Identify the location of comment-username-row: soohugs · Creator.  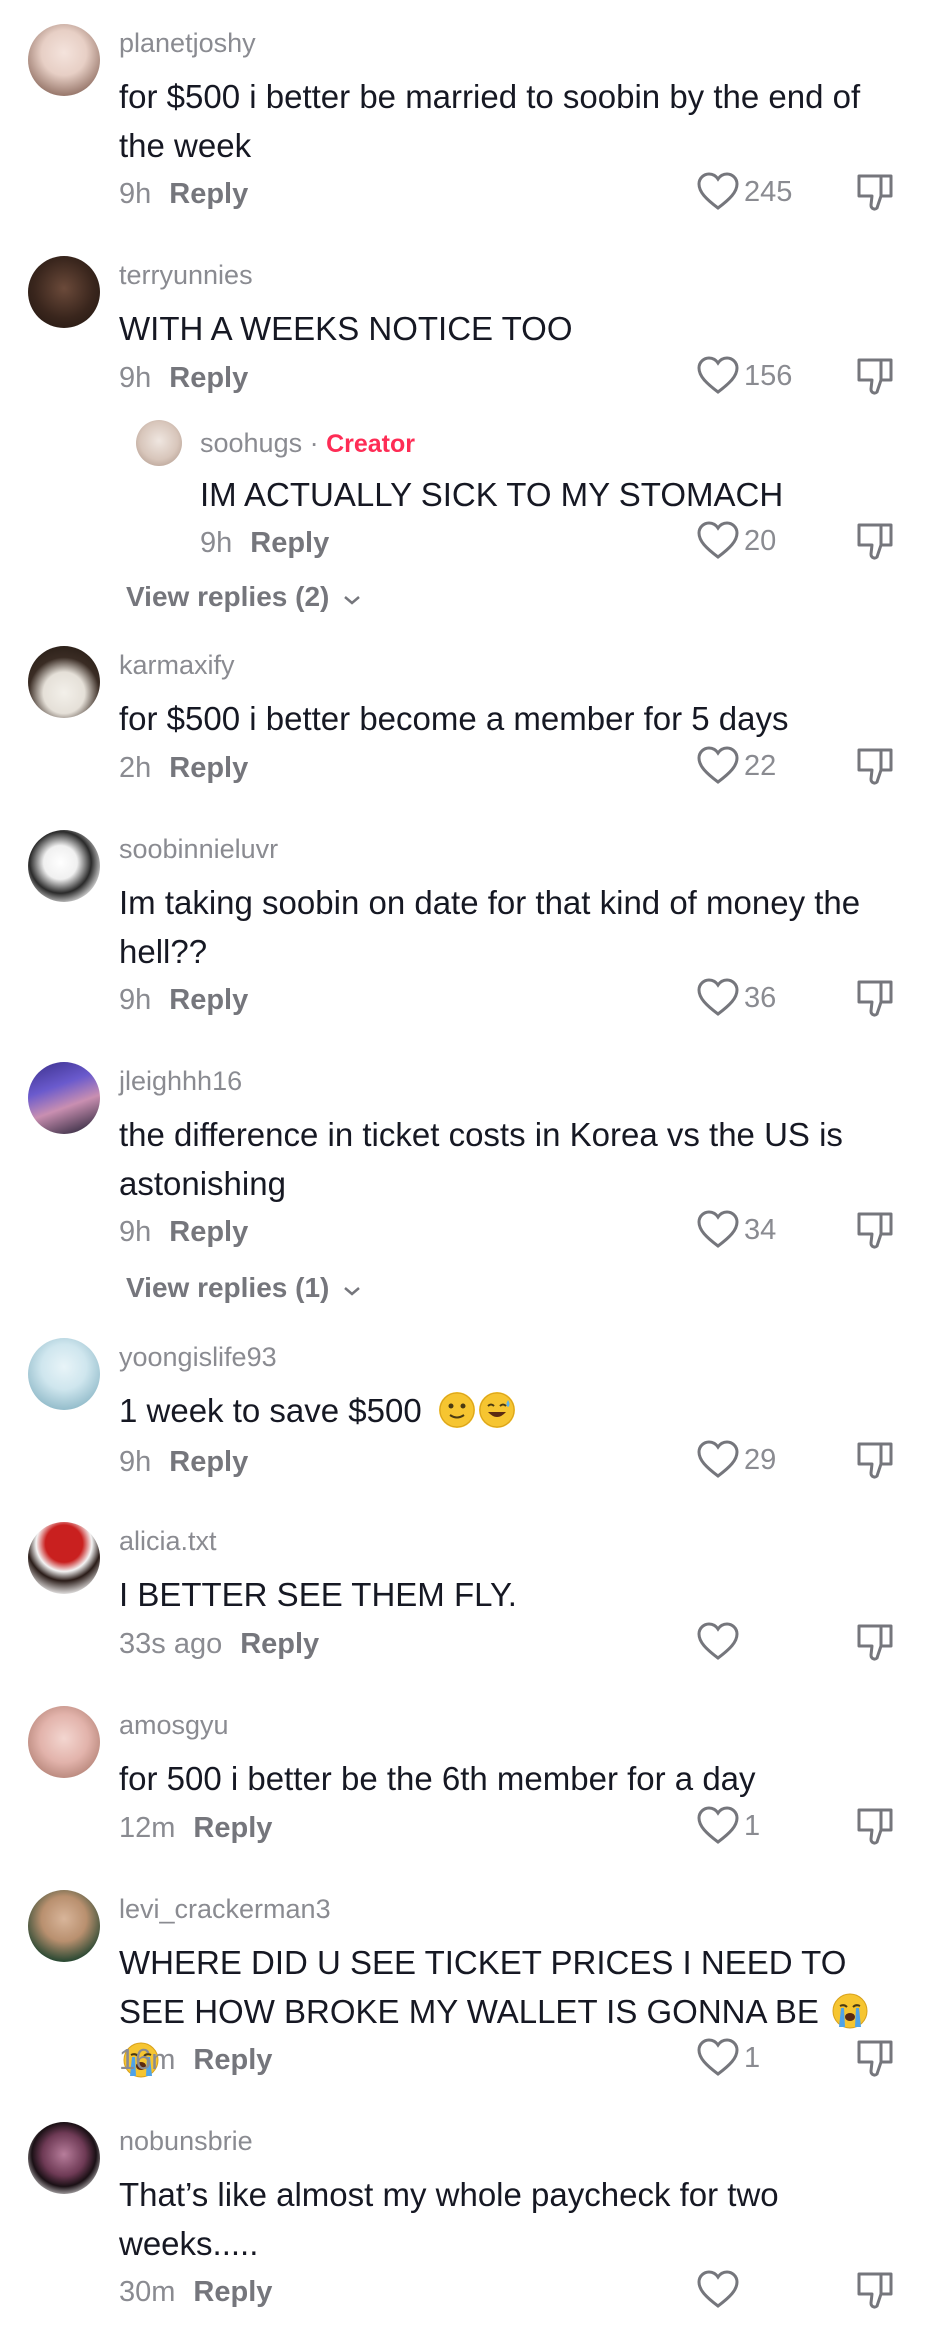
(307, 443).